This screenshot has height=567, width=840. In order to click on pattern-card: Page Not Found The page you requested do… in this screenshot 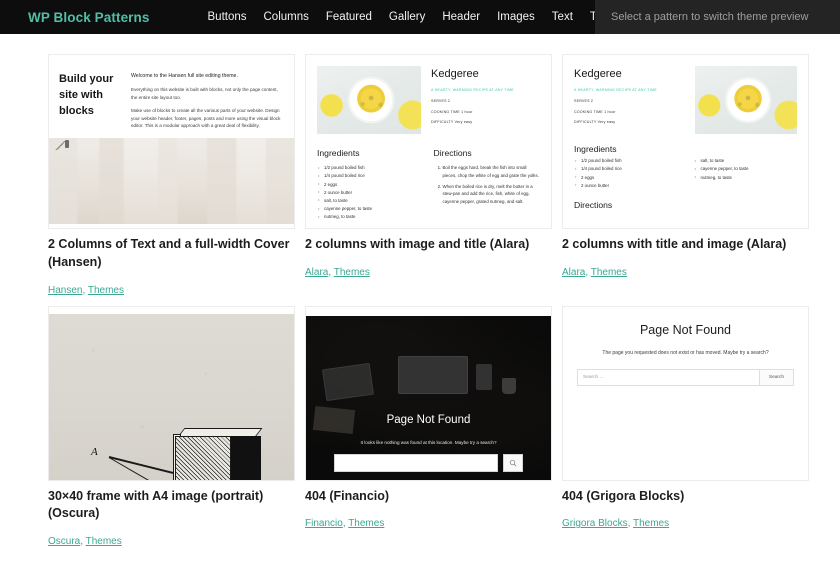, I will do `click(685, 427)`.